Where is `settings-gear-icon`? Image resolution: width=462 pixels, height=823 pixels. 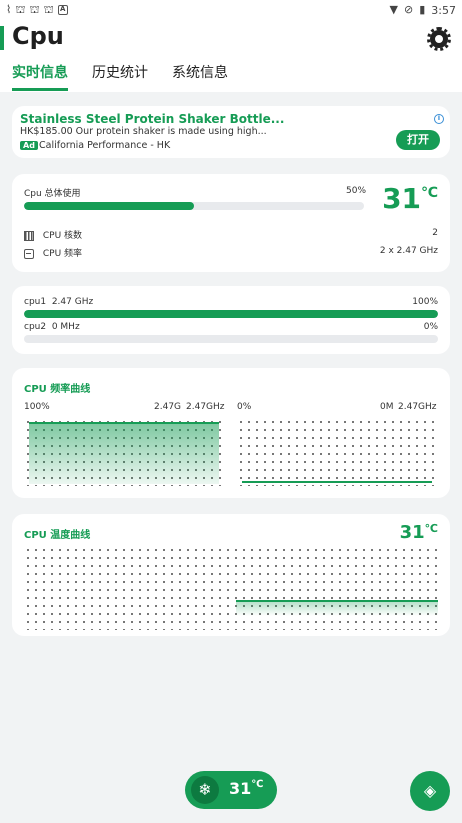 settings-gear-icon is located at coordinates (439, 39).